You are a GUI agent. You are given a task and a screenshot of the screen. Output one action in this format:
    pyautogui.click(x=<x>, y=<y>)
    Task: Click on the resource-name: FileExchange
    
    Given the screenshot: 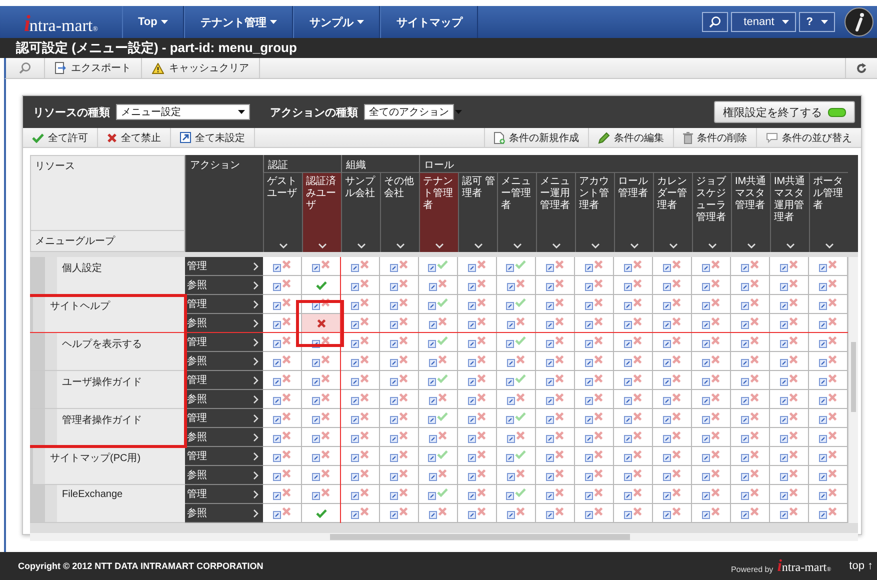 What is the action you would take?
    pyautogui.click(x=107, y=504)
    